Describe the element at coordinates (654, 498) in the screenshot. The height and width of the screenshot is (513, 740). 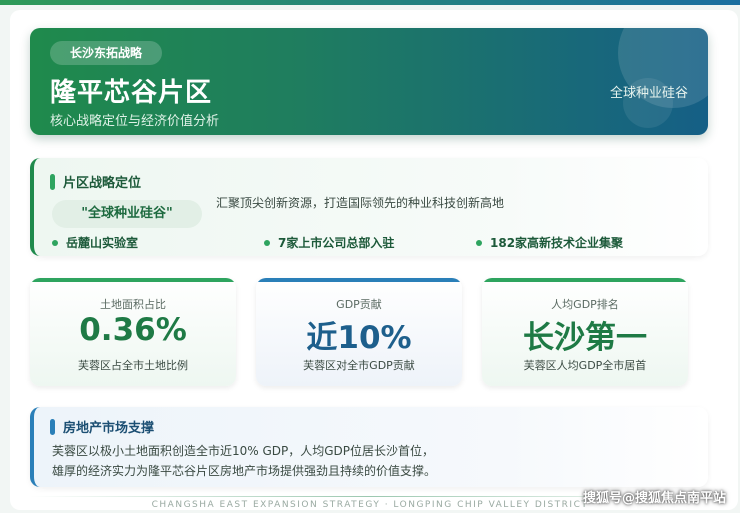
I see `watermark: 搜狐号@搜狐焦点南平站` at that location.